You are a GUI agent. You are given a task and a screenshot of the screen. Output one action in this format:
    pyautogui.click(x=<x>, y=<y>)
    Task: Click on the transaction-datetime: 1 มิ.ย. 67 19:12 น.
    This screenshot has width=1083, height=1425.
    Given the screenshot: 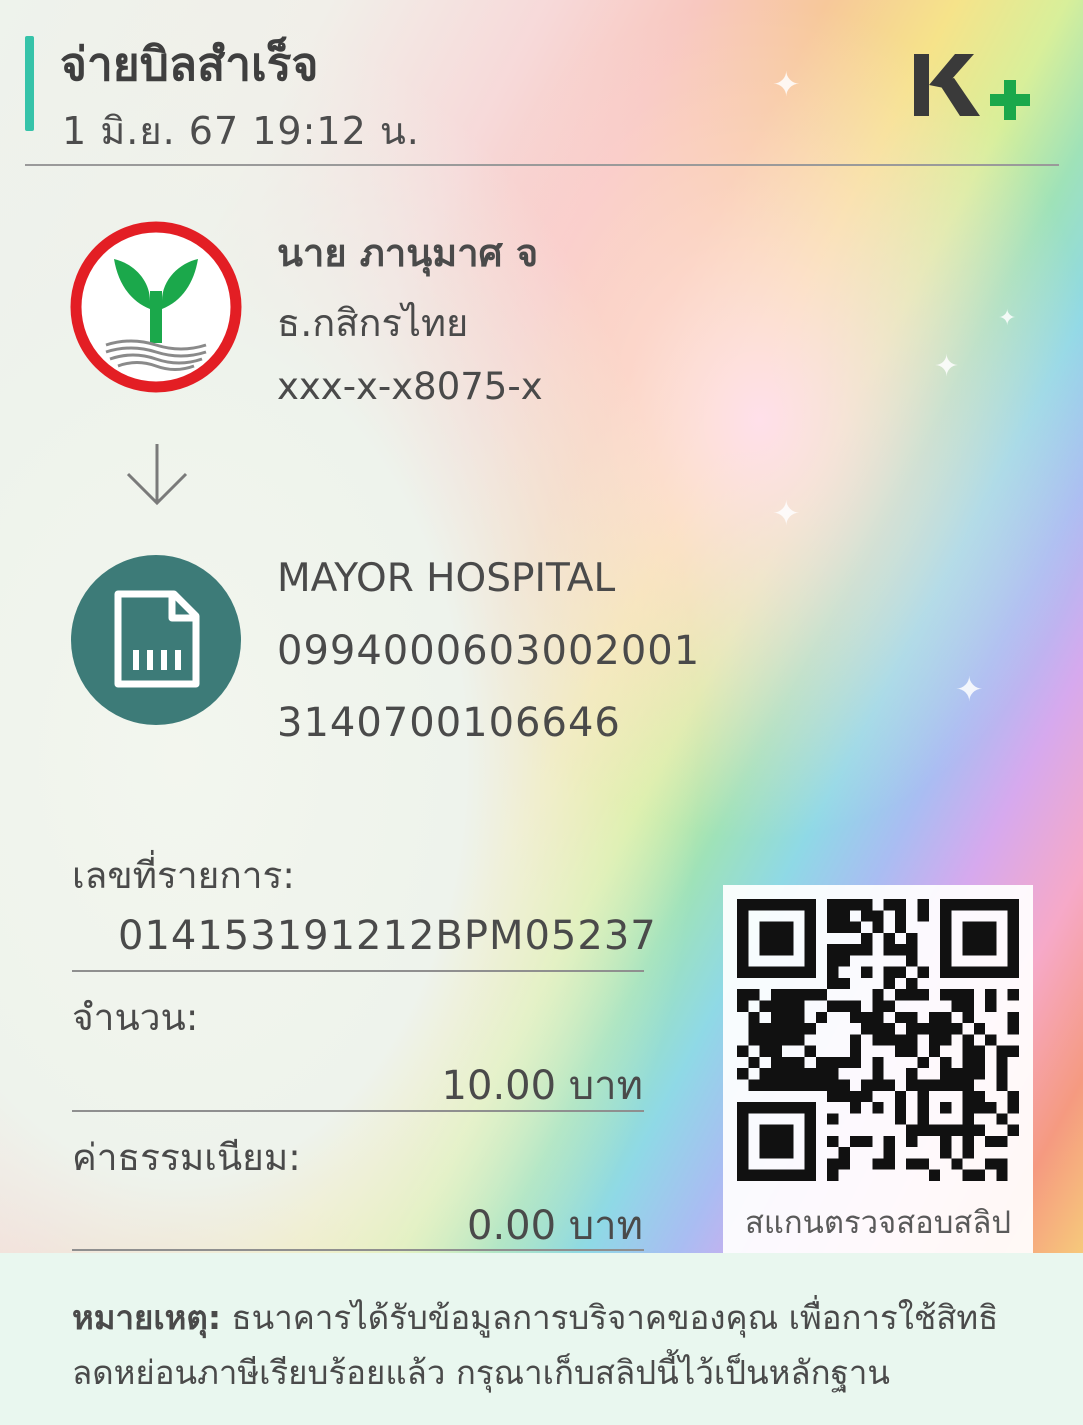 What is the action you would take?
    pyautogui.click(x=241, y=131)
    